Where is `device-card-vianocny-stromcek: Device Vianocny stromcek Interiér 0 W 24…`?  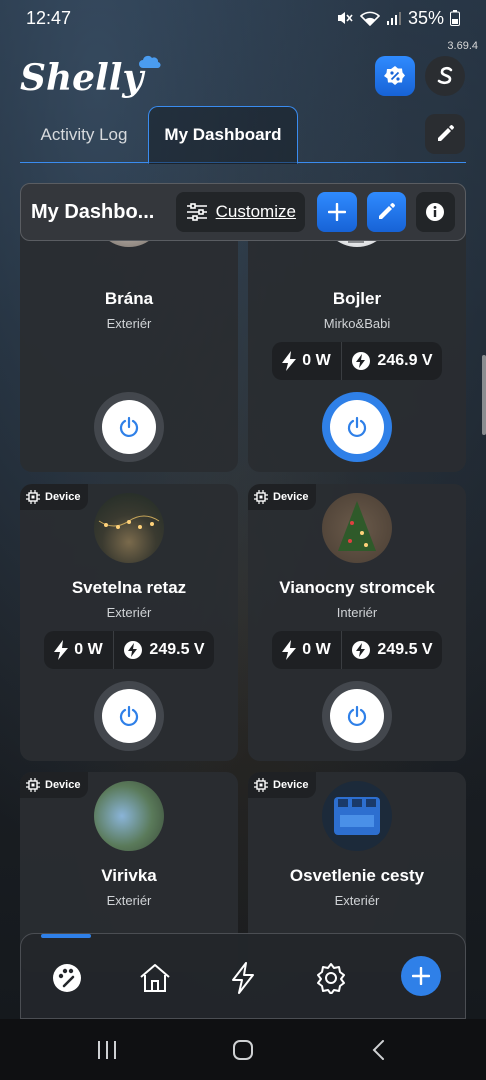 device-card-vianocny-stromcek: Device Vianocny stromcek Interiér 0 W 24… is located at coordinates (357, 622).